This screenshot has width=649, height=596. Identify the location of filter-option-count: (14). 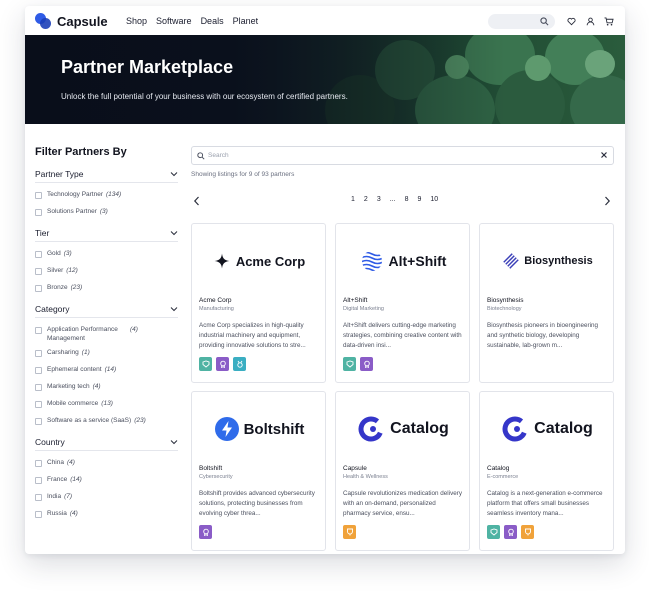
(76, 479).